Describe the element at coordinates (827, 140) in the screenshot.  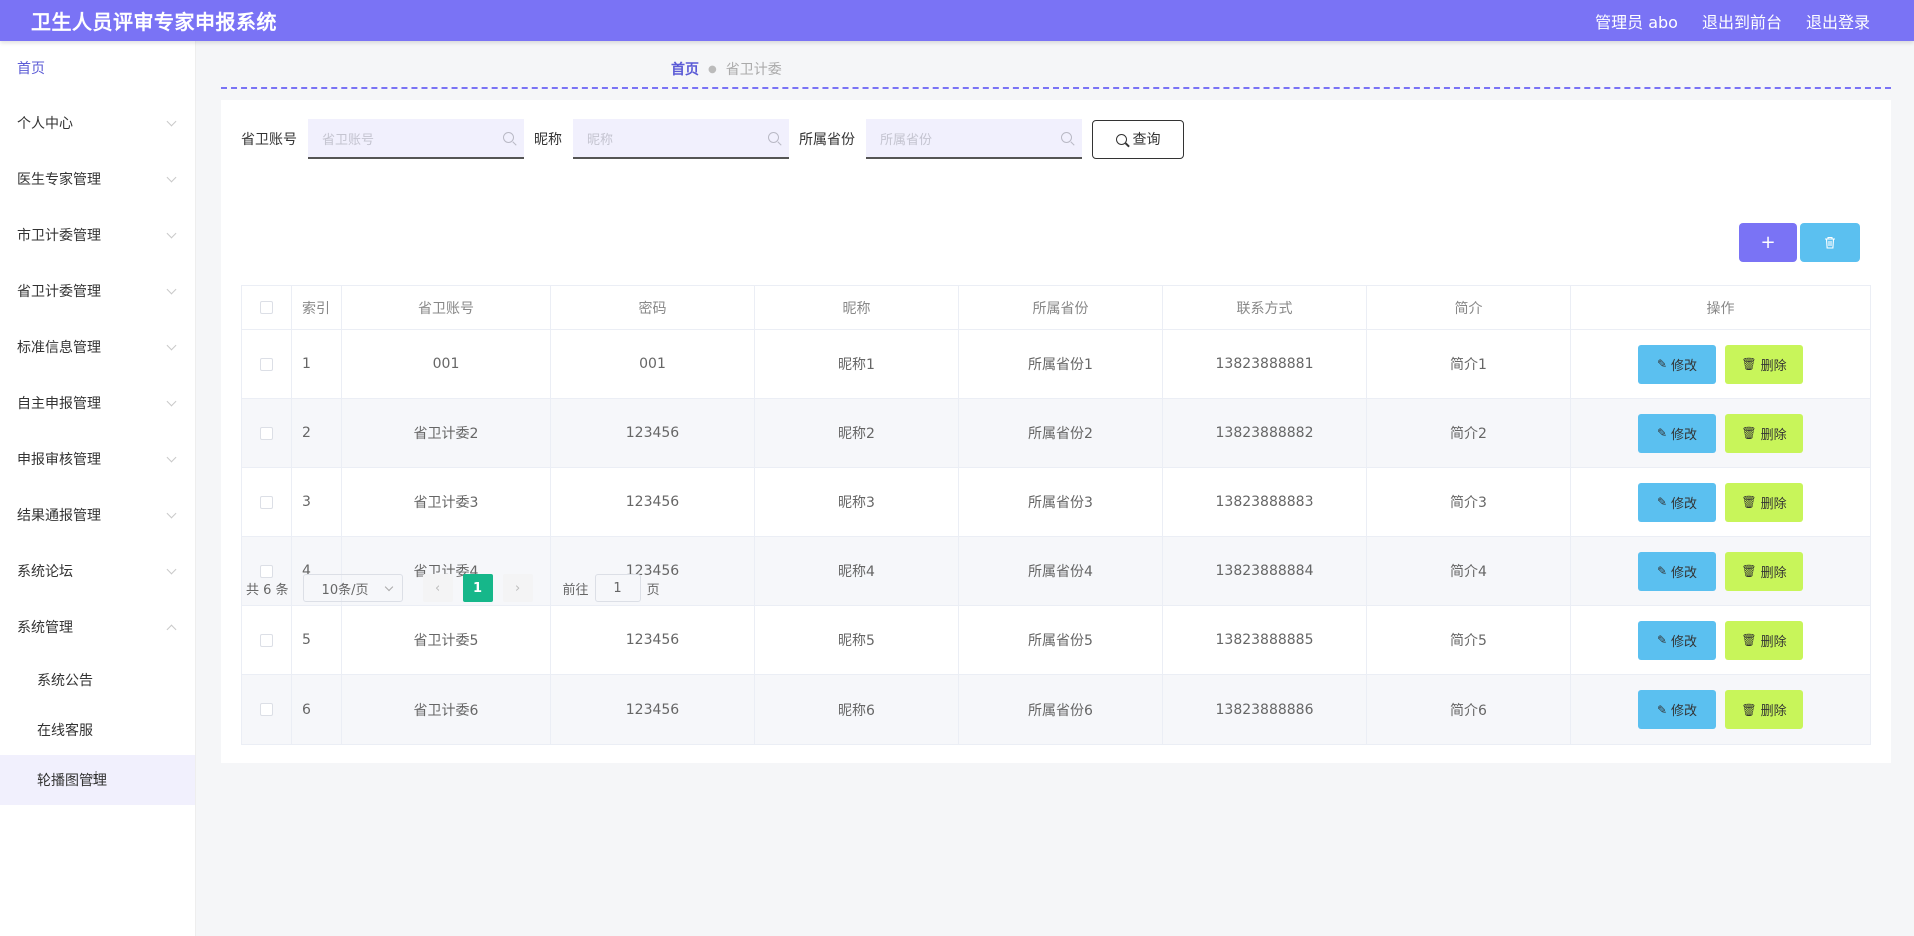
I see `province-label: 所属省份` at that location.